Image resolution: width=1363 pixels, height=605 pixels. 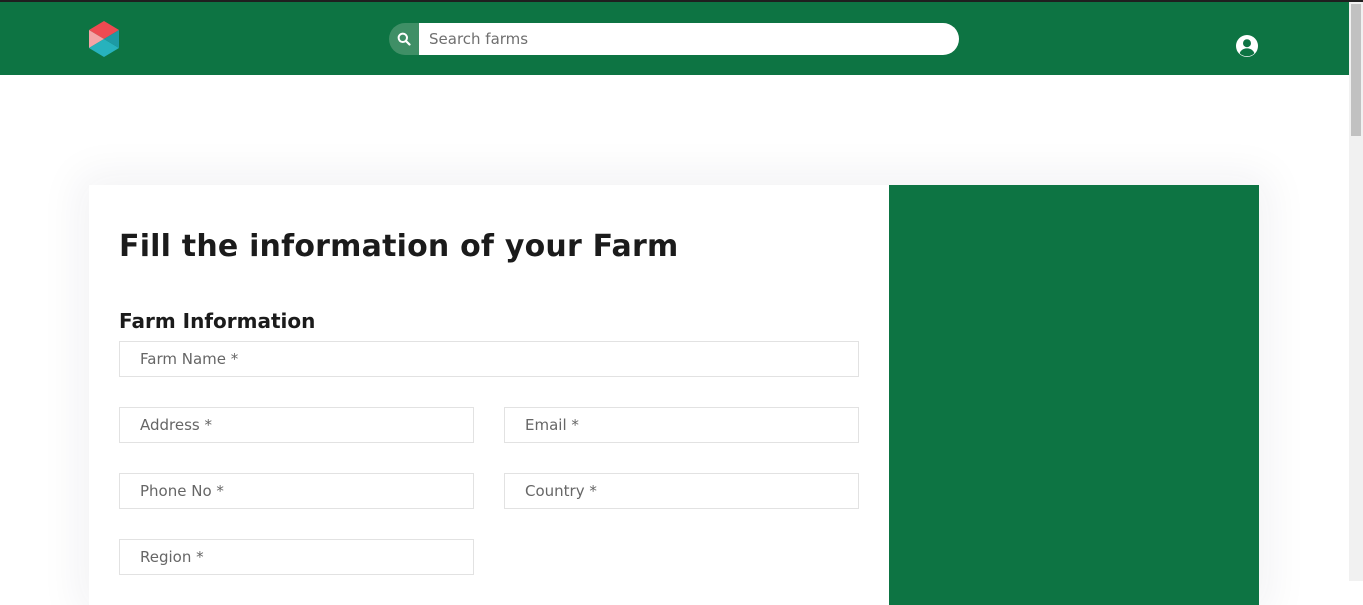 What do you see at coordinates (1247, 46) in the screenshot?
I see `user-circle-icon` at bounding box center [1247, 46].